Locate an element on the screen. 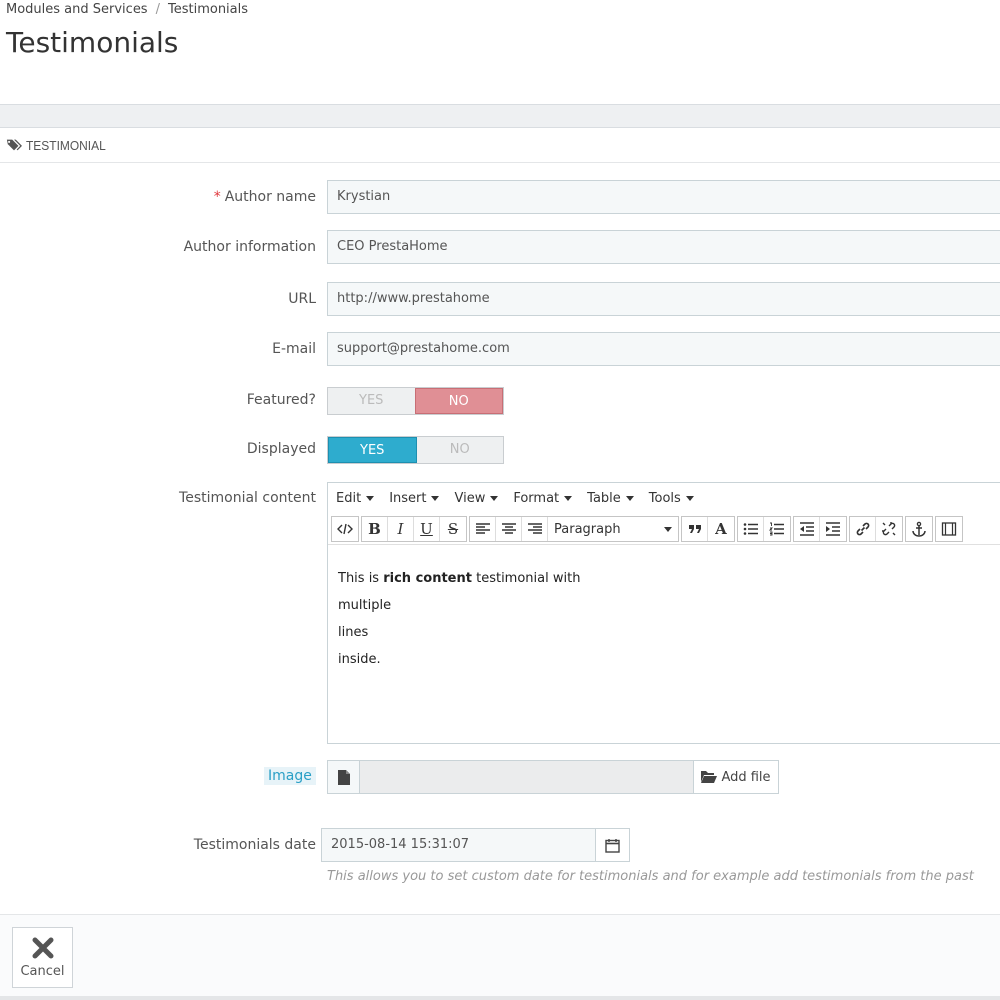 The image size is (1000, 1000). required-mark: * is located at coordinates (217, 197).